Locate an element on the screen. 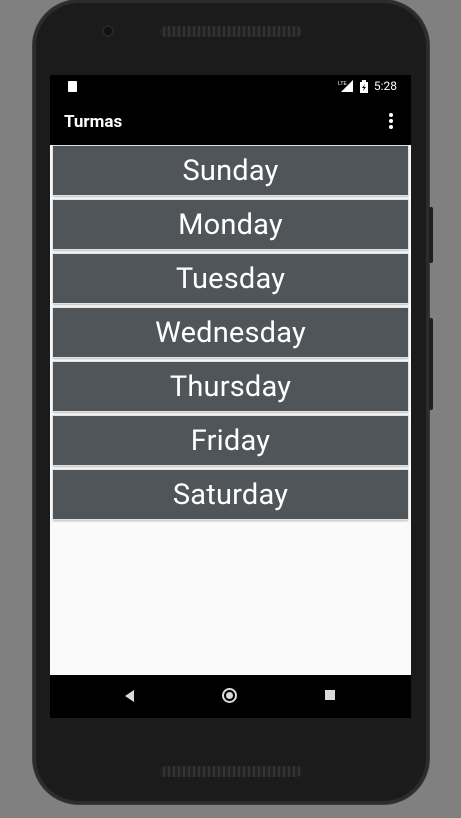 Image resolution: width=461 pixels, height=818 pixels. front-camera is located at coordinates (108, 31).